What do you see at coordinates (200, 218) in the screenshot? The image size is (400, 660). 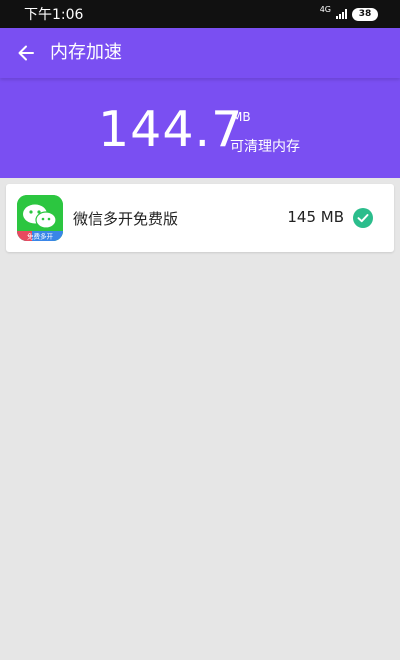 I see `app-list-item: 免费多开 微信多开免费版 145 MB` at bounding box center [200, 218].